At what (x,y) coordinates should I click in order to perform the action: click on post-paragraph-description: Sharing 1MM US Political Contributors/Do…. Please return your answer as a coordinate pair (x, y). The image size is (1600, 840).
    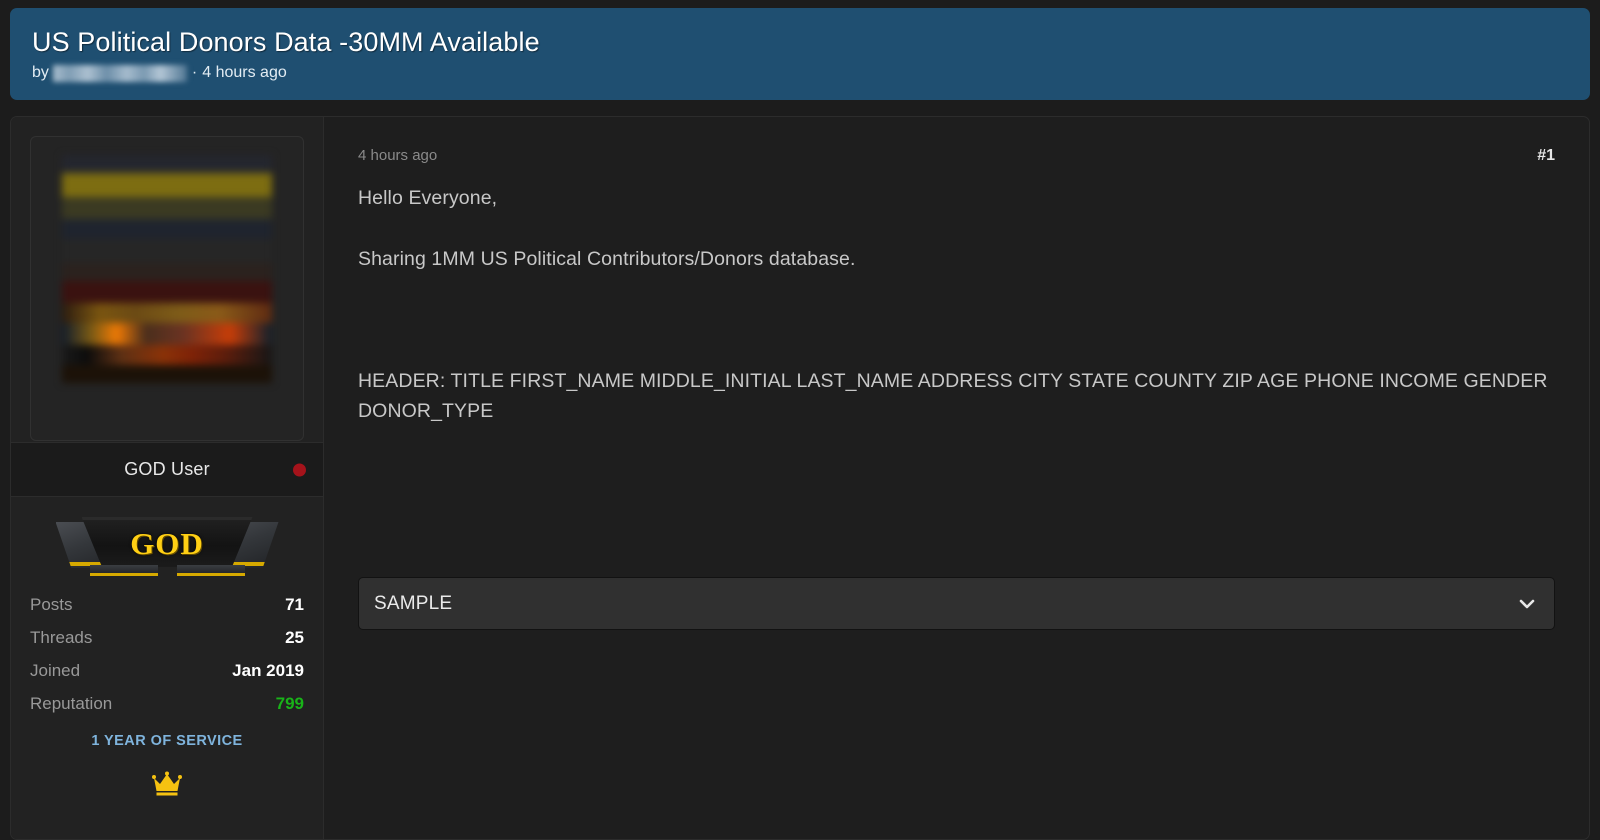
    Looking at the image, I should click on (607, 259).